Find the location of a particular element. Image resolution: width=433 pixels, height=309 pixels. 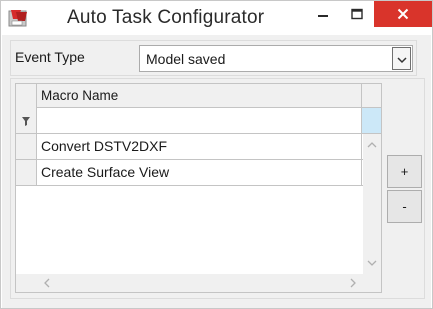

minimize-icon is located at coordinates (323, 14).